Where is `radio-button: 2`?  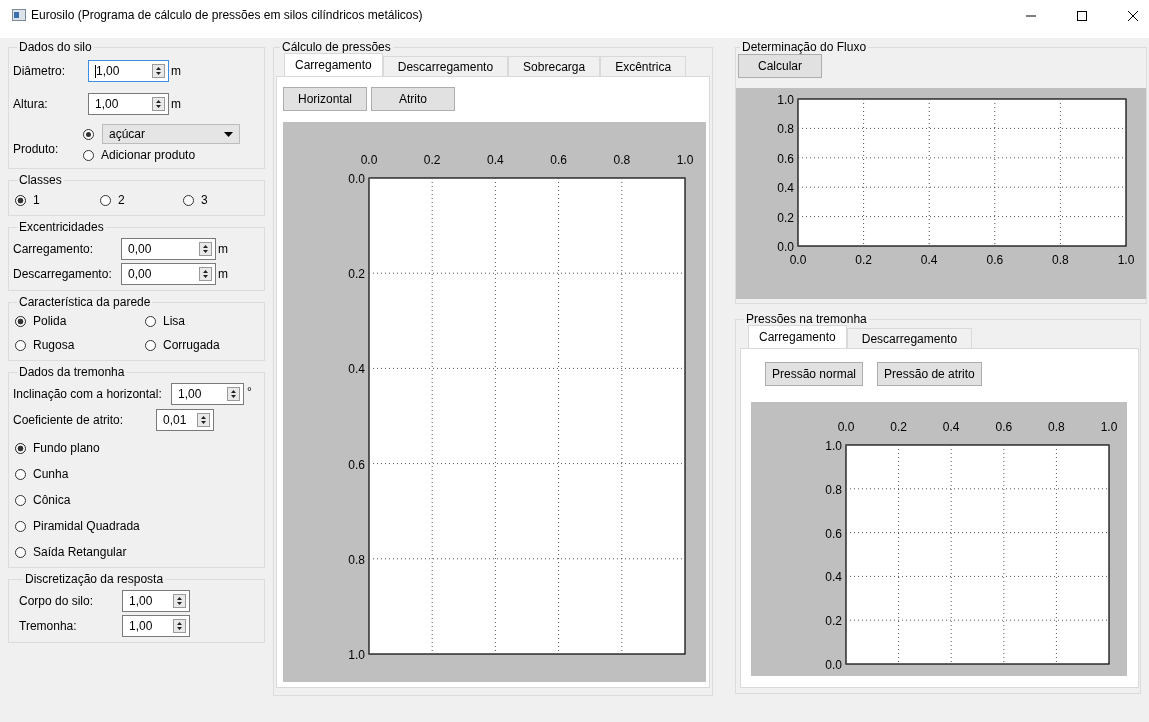 radio-button: 2 is located at coordinates (112, 200).